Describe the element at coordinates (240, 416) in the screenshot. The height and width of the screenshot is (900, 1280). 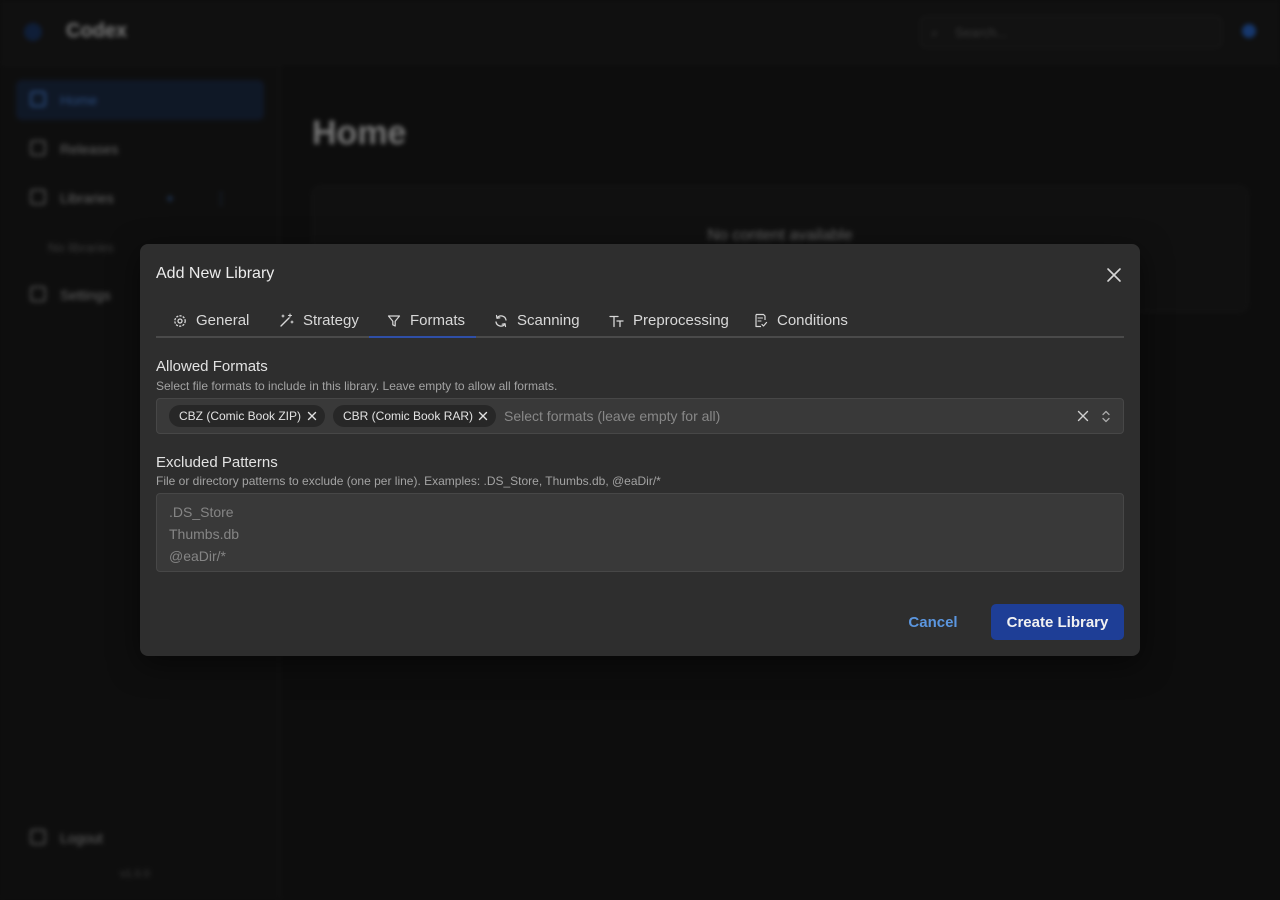
I see `chip-label: CBZ (Comic Book ZIP)` at that location.